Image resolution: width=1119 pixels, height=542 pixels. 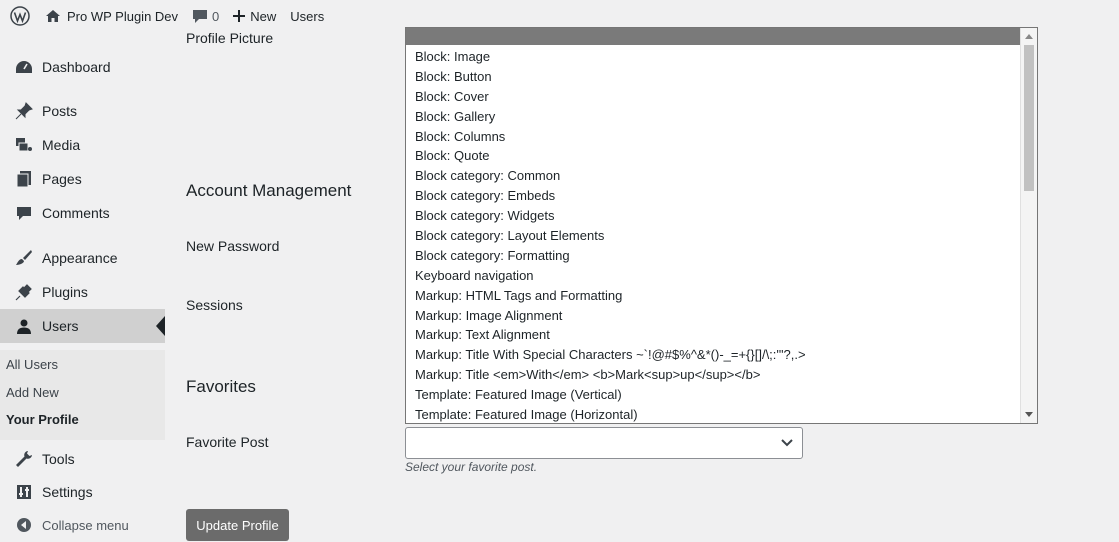 I want to click on dropdown-option: Block: Cover, so click(x=713, y=97).